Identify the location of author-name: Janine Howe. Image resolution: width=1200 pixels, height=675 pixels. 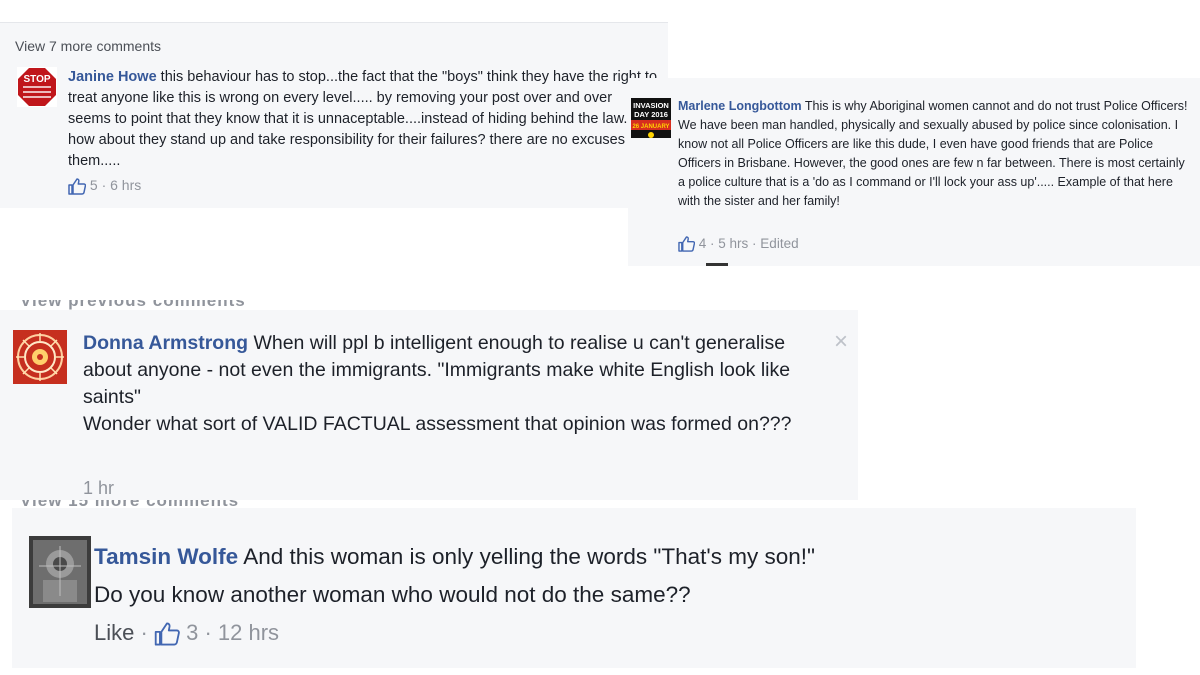
(112, 77).